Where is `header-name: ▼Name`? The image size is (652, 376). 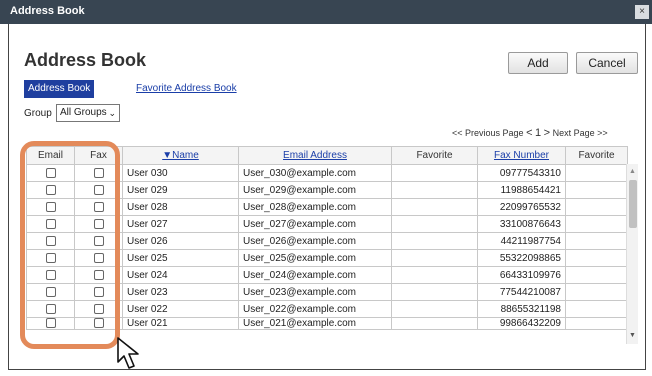
header-name: ▼Name is located at coordinates (180, 155).